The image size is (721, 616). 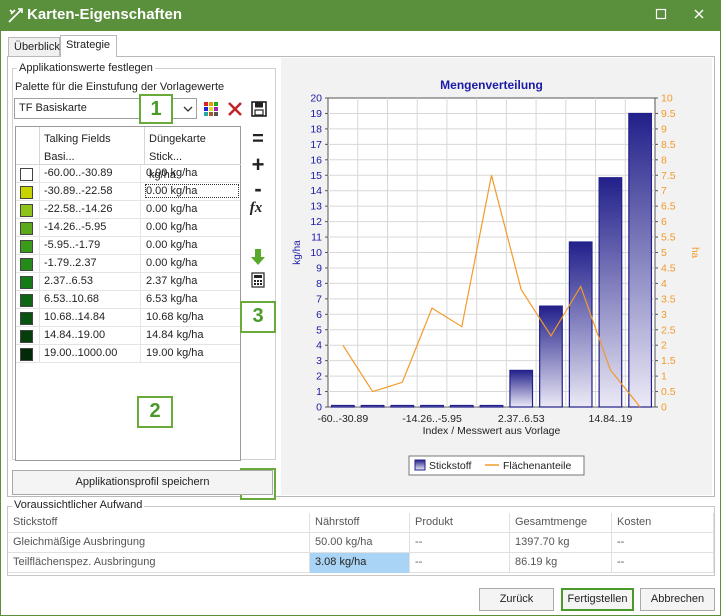 I want to click on effort-header-cell: Nährstoff, so click(x=360, y=523).